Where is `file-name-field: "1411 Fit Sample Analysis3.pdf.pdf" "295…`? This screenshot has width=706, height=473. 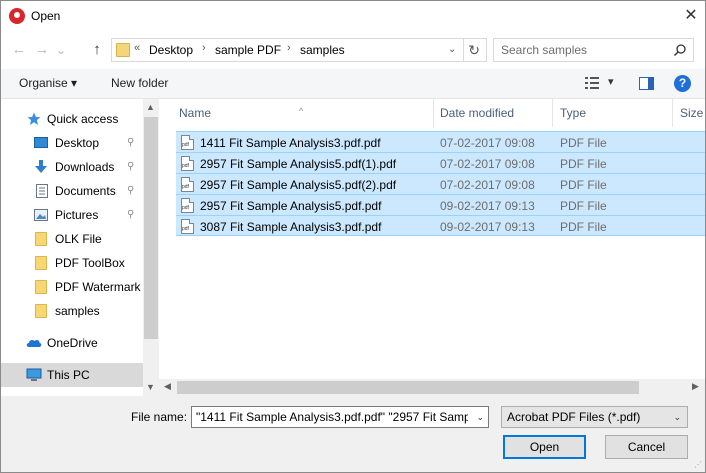 file-name-field: "1411 Fit Sample Analysis3.pdf.pdf" "295… is located at coordinates (340, 417).